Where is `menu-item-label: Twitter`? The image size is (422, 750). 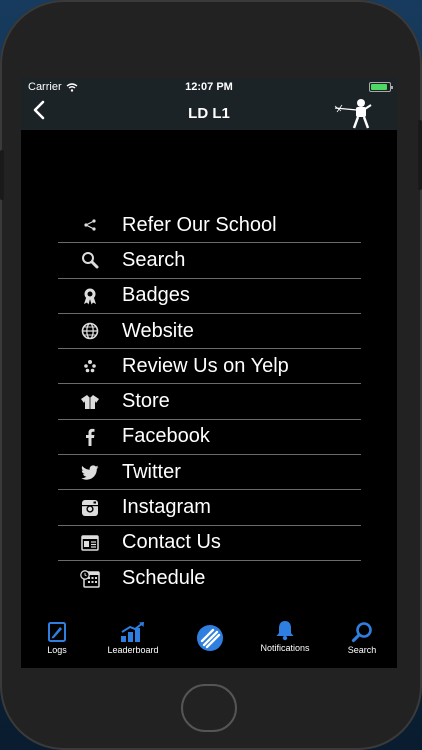
menu-item-label: Twitter is located at coordinates (151, 471).